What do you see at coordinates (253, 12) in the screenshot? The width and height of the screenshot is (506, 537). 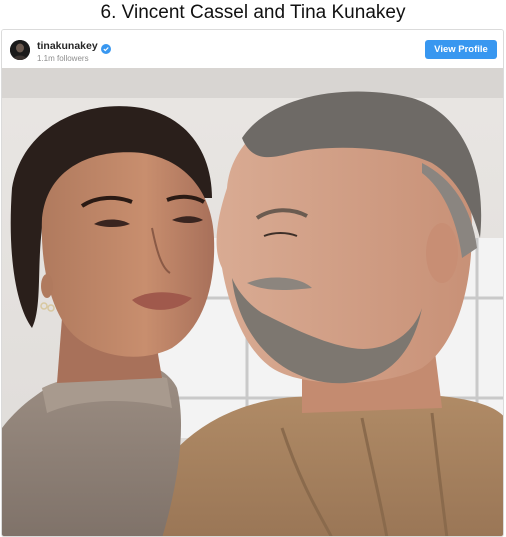 I see `article-heading: 6. Vincent Cassel and Tina Kunakey` at bounding box center [253, 12].